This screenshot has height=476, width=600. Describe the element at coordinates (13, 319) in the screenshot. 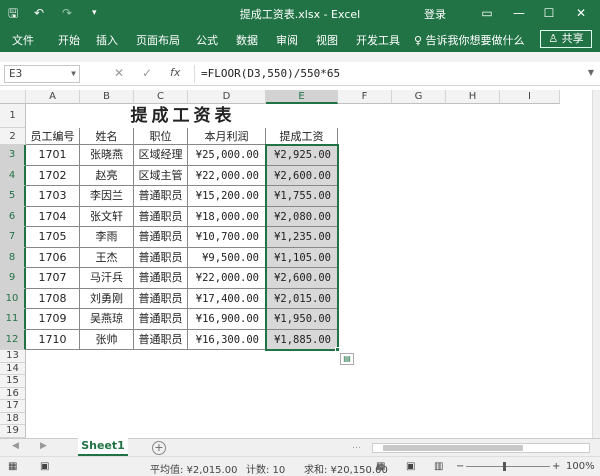

I see `row-header-11: 11` at that location.